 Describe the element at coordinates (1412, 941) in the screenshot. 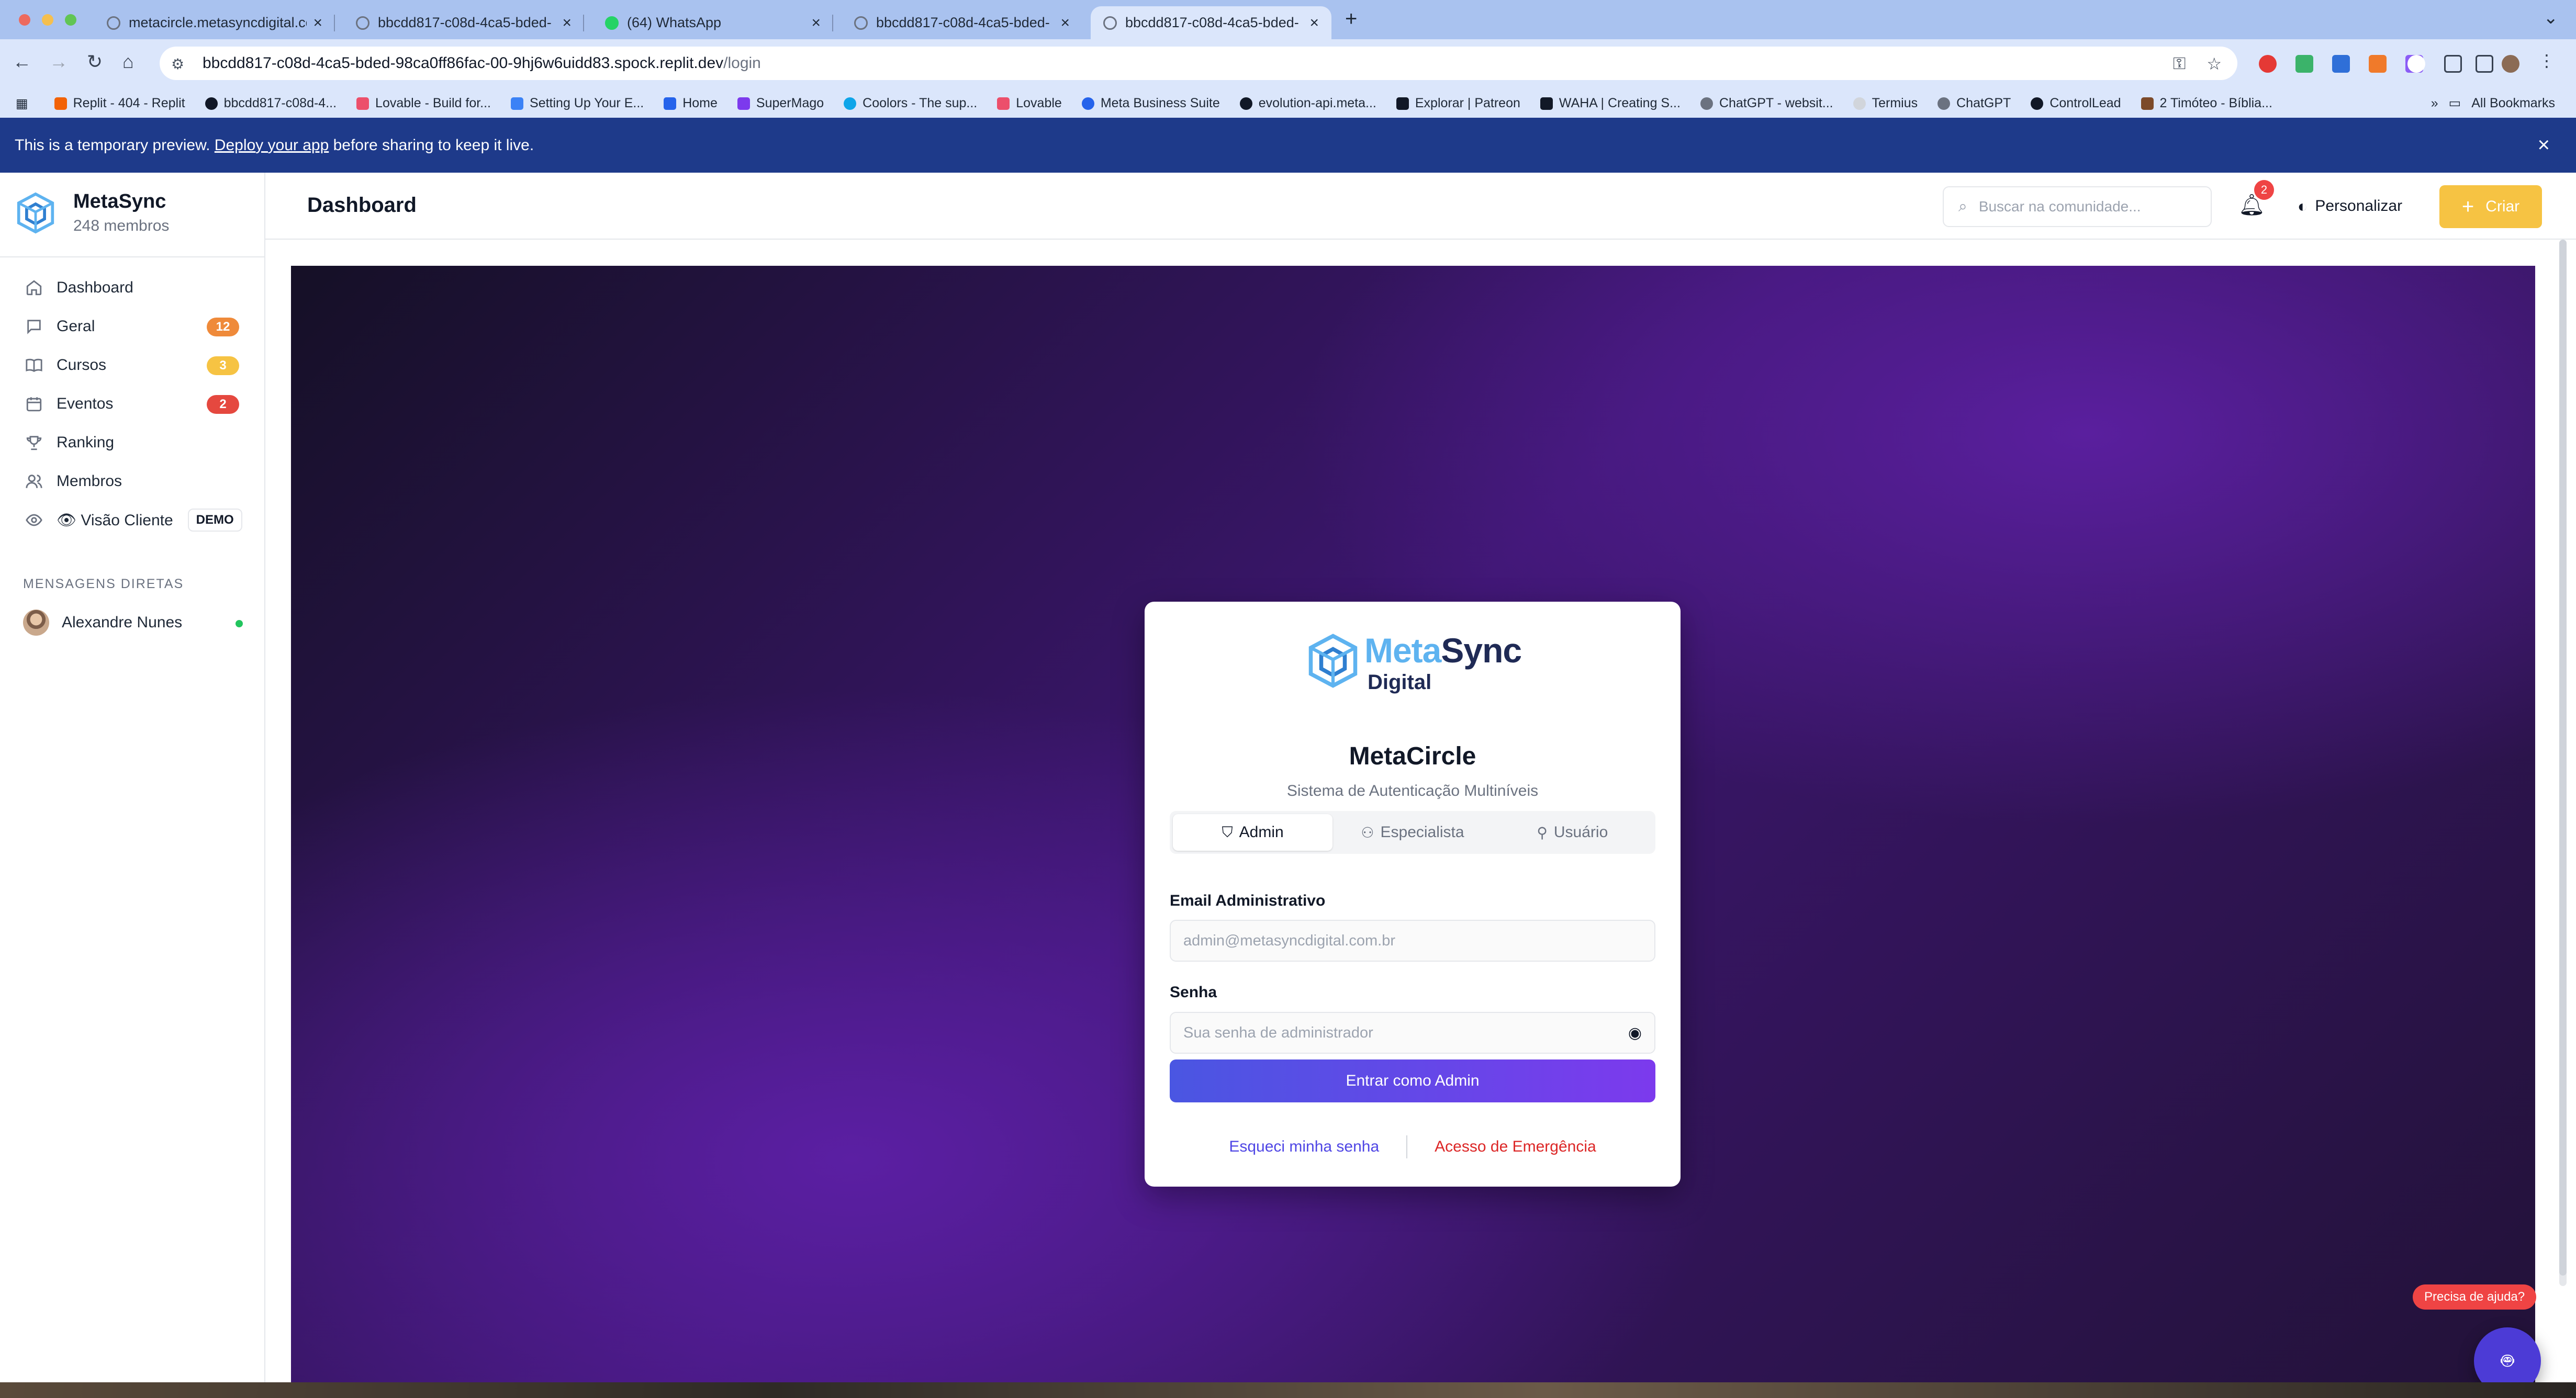

I see `email-field` at that location.